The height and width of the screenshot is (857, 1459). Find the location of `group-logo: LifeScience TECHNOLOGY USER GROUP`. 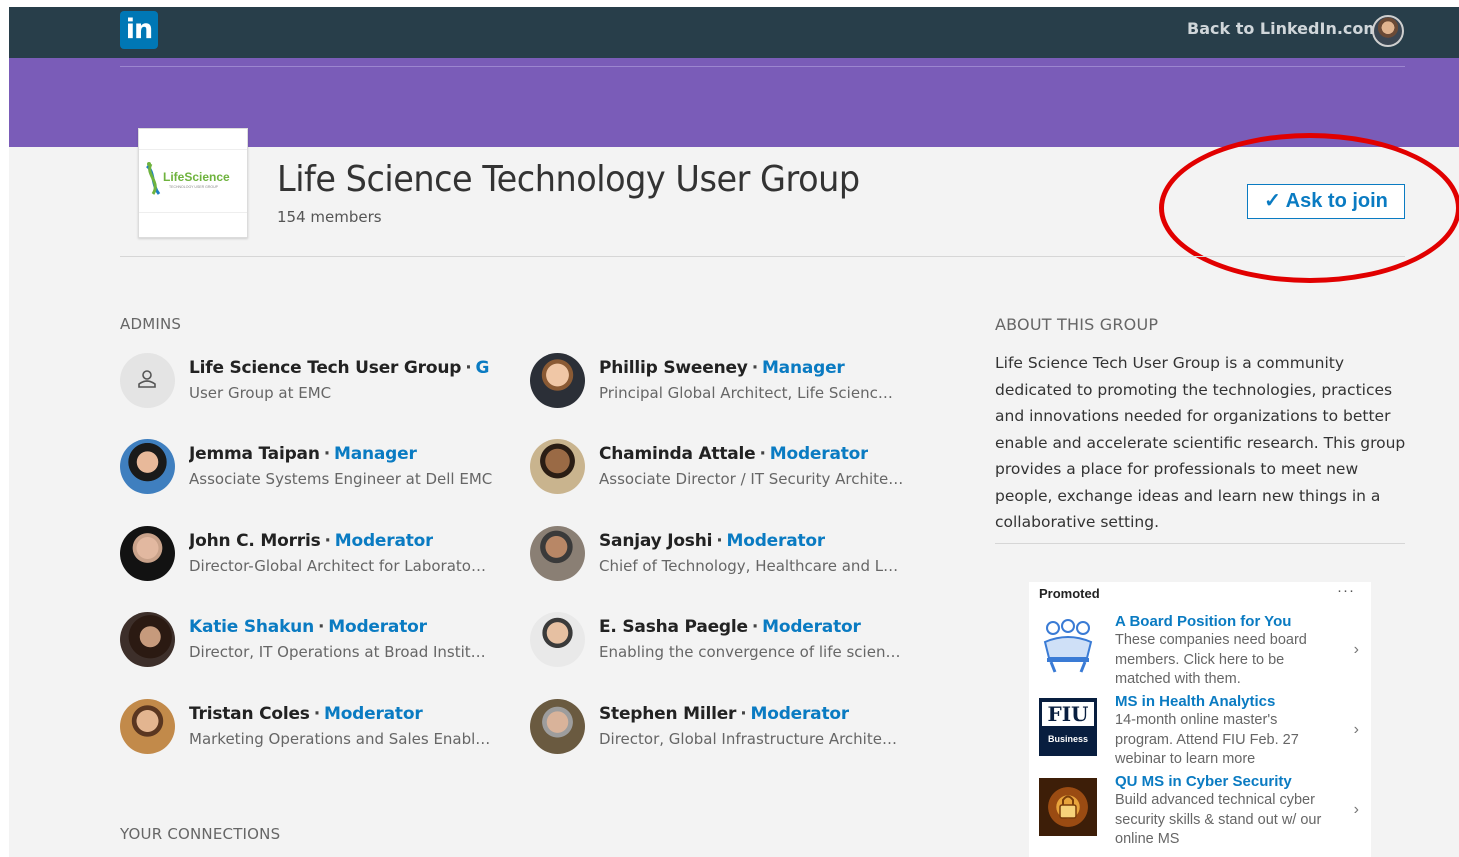

group-logo: LifeScience TECHNOLOGY USER GROUP is located at coordinates (193, 183).